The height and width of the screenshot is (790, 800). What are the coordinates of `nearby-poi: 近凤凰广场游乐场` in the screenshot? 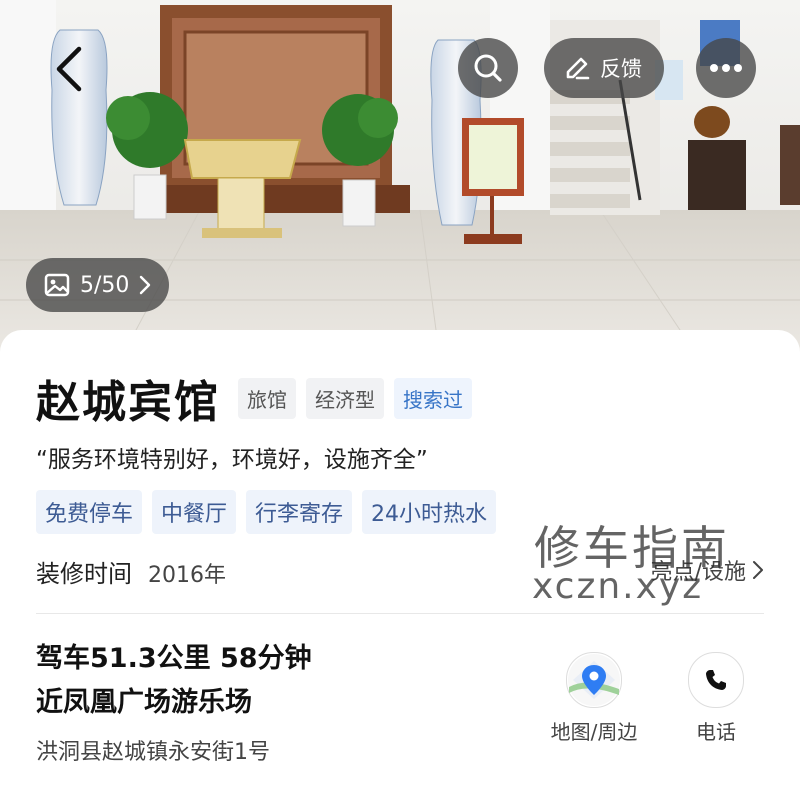 It's located at (144, 702).